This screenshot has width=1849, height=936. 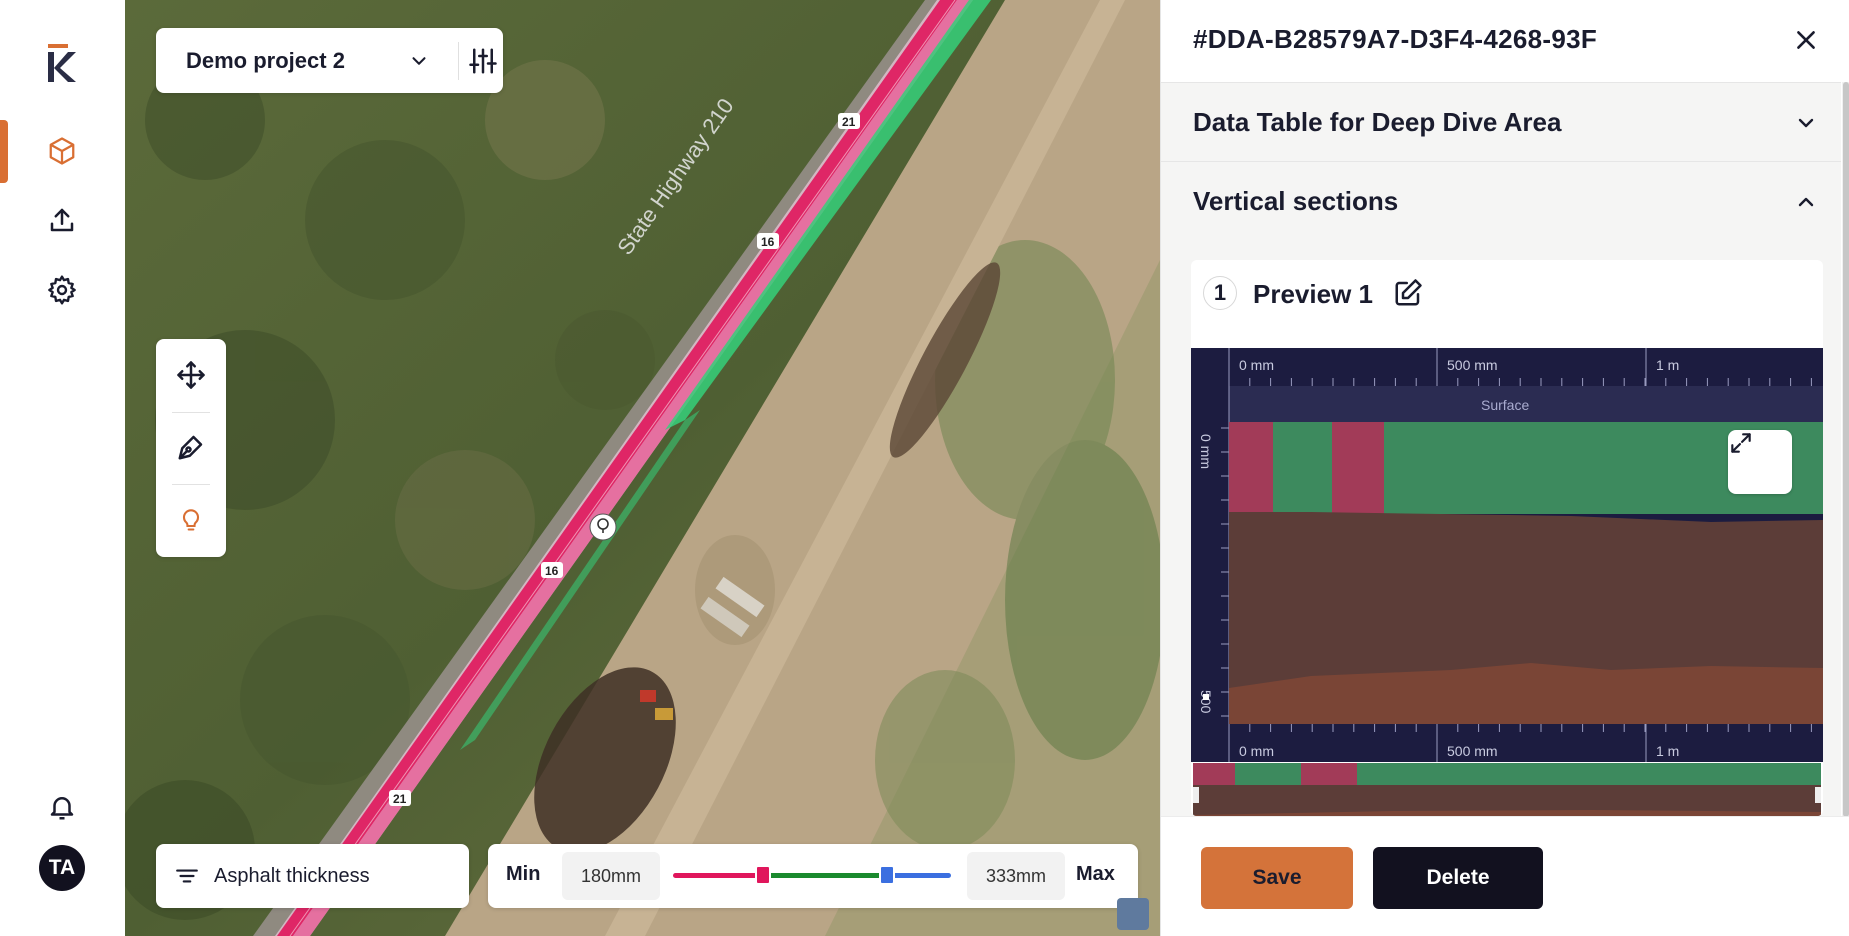 I want to click on close-icon, so click(x=1806, y=40).